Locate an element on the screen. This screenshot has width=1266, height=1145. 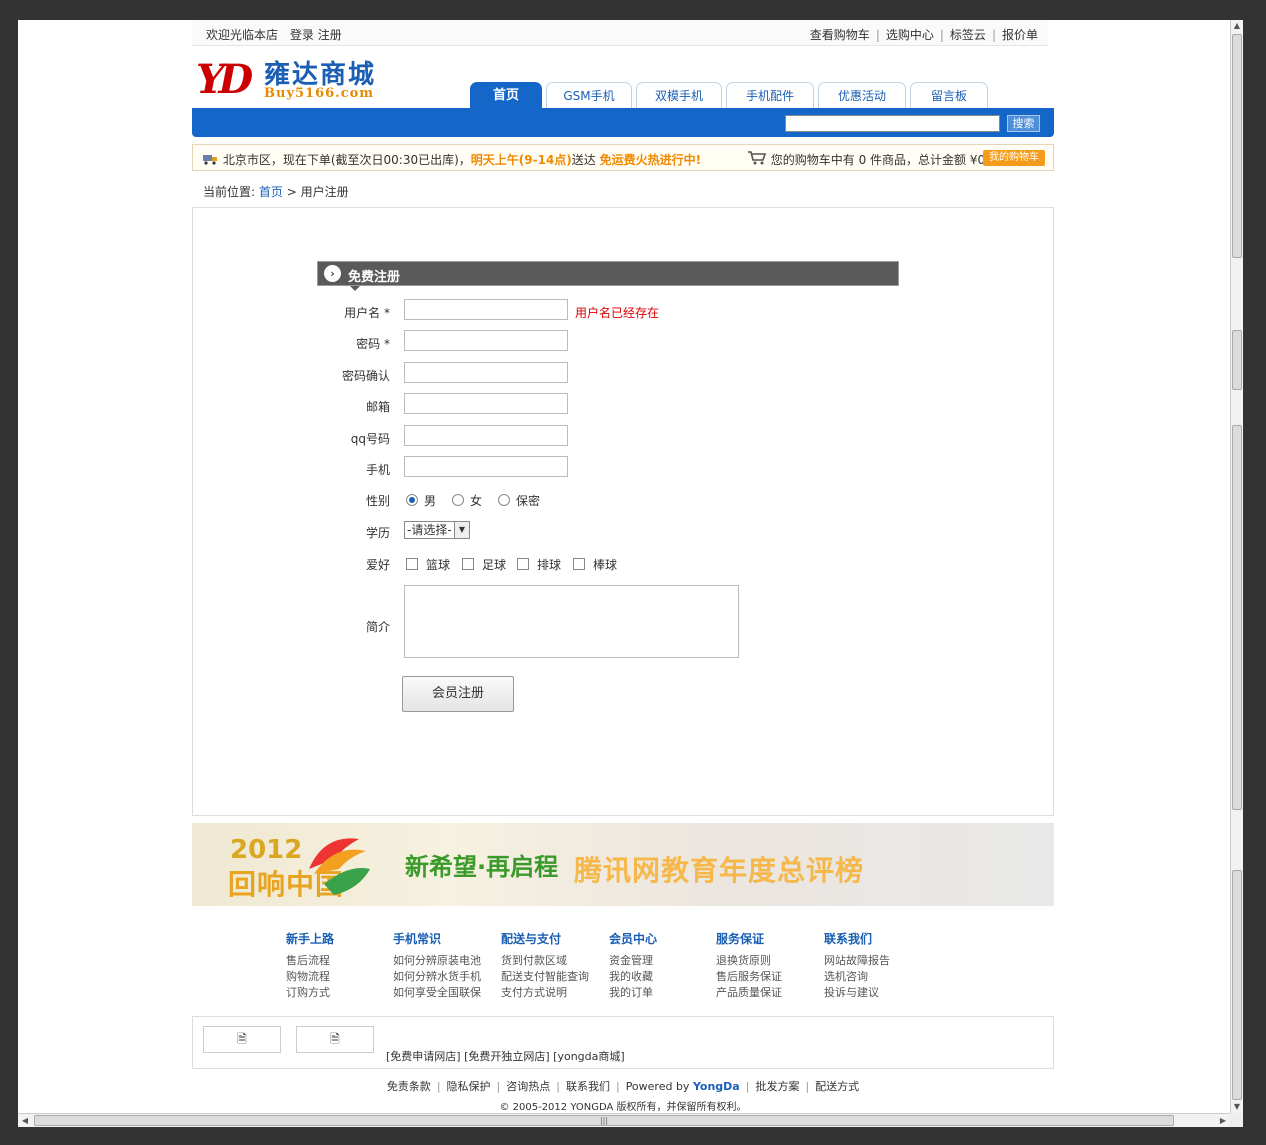
footer-link: 网站故障报告 is located at coordinates (874, 961).